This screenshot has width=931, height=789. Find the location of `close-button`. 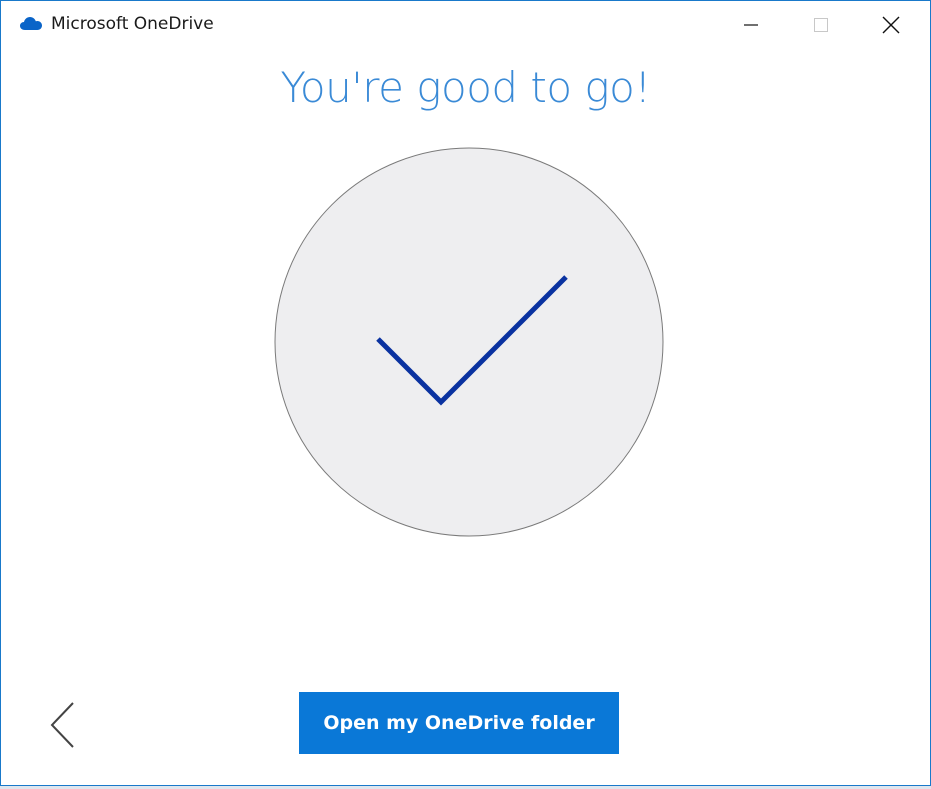

close-button is located at coordinates (891, 25).